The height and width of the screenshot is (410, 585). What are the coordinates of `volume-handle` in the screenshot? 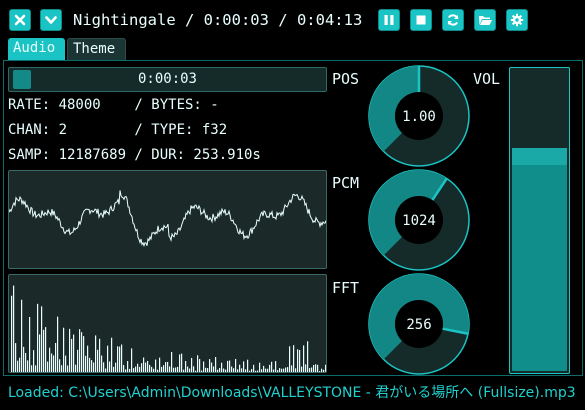 It's located at (539, 157).